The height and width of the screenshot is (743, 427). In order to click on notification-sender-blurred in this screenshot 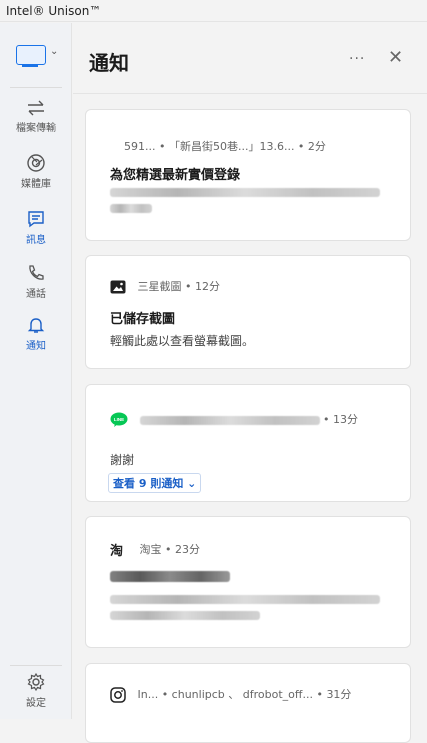, I will do `click(229, 420)`.